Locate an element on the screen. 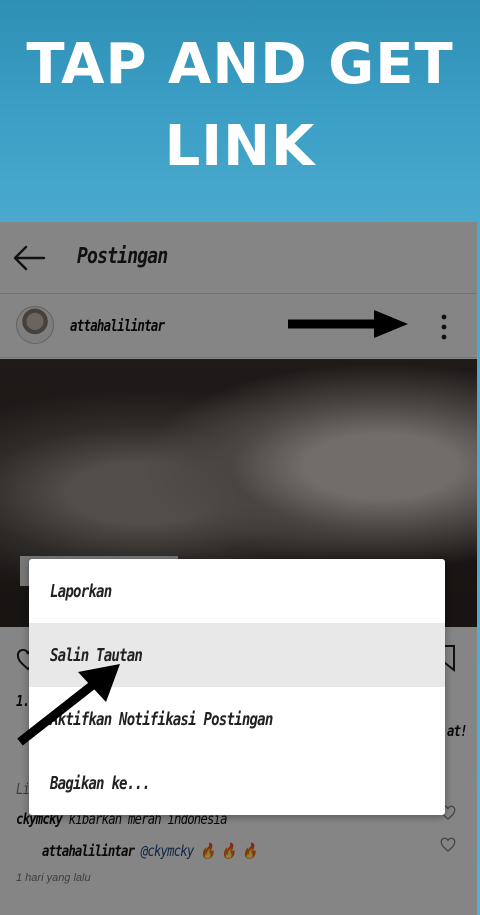 The image size is (480, 915). banner-title: TAP AND GET LINK is located at coordinates (240, 105).